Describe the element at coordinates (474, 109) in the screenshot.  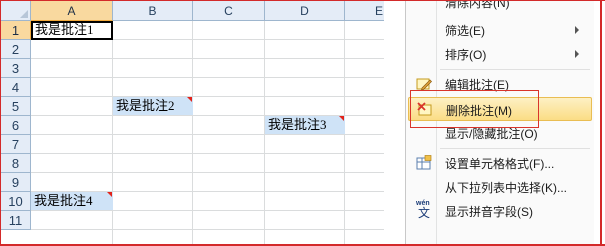
I see `highlight-annotation-box` at that location.